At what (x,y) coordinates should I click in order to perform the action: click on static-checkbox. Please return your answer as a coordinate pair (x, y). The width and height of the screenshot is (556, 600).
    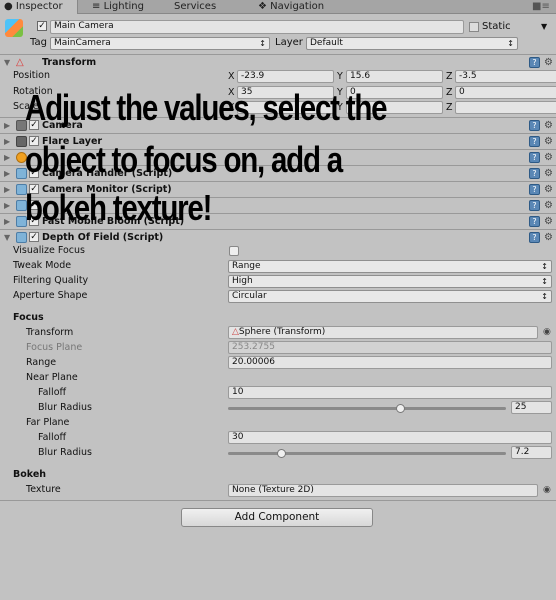
    Looking at the image, I should click on (474, 27).